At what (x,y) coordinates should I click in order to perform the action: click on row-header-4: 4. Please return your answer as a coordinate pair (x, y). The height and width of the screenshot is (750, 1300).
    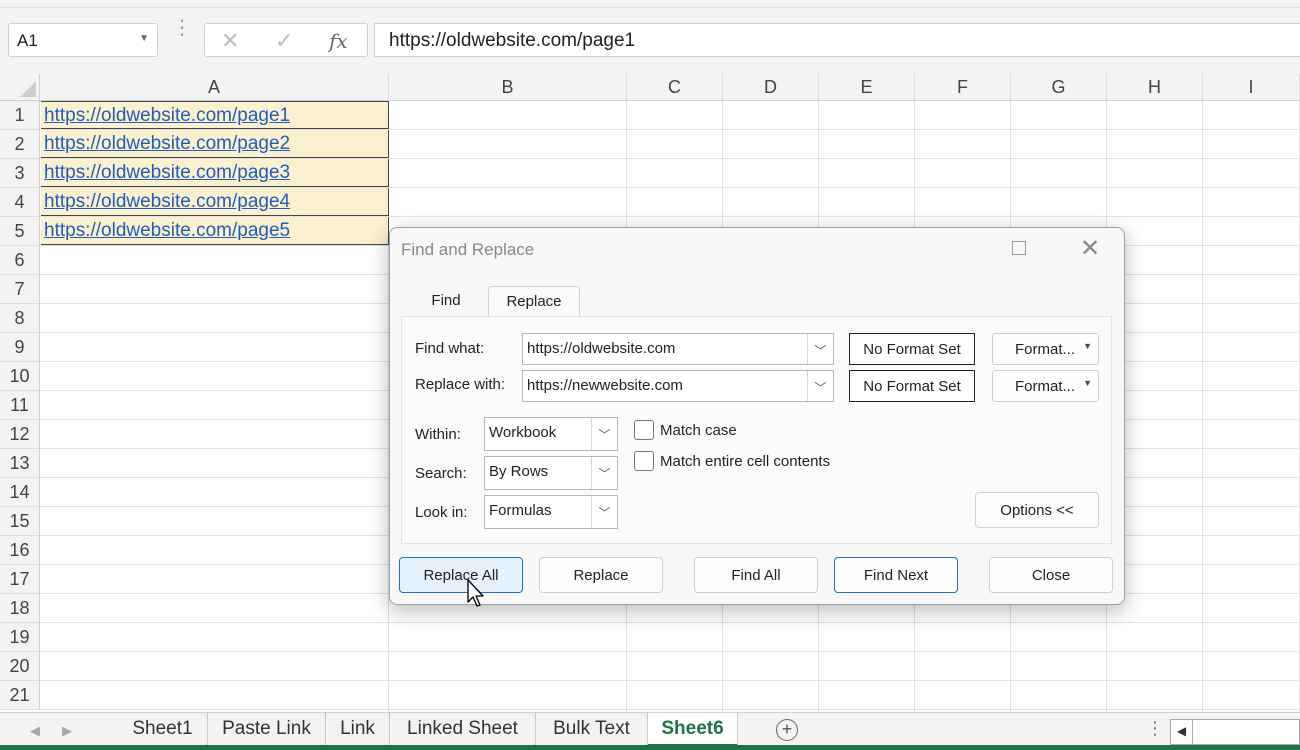
    Looking at the image, I should click on (20, 202).